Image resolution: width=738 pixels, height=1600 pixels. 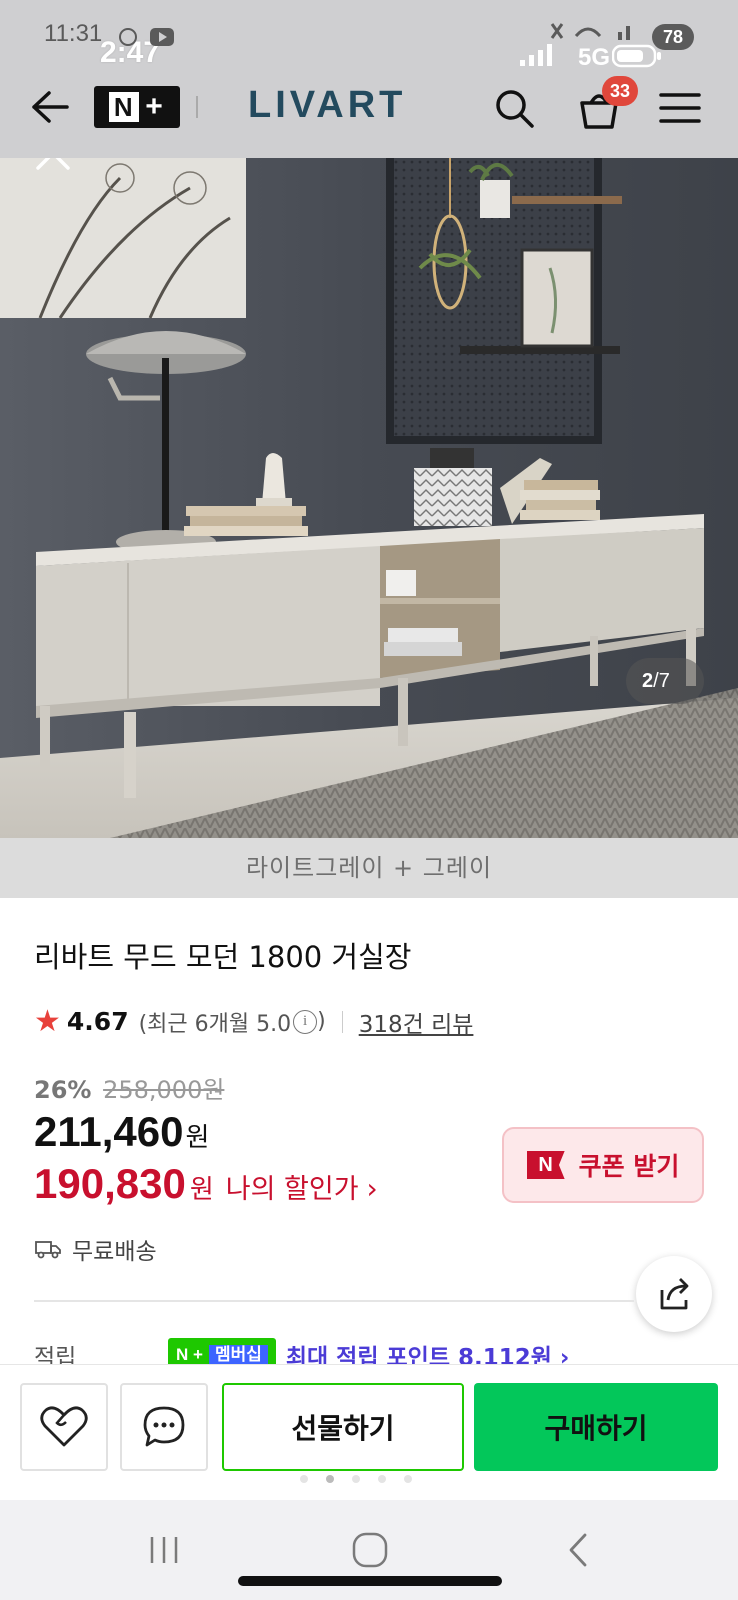 I want to click on recent-apps-button, so click(x=164, y=1550).